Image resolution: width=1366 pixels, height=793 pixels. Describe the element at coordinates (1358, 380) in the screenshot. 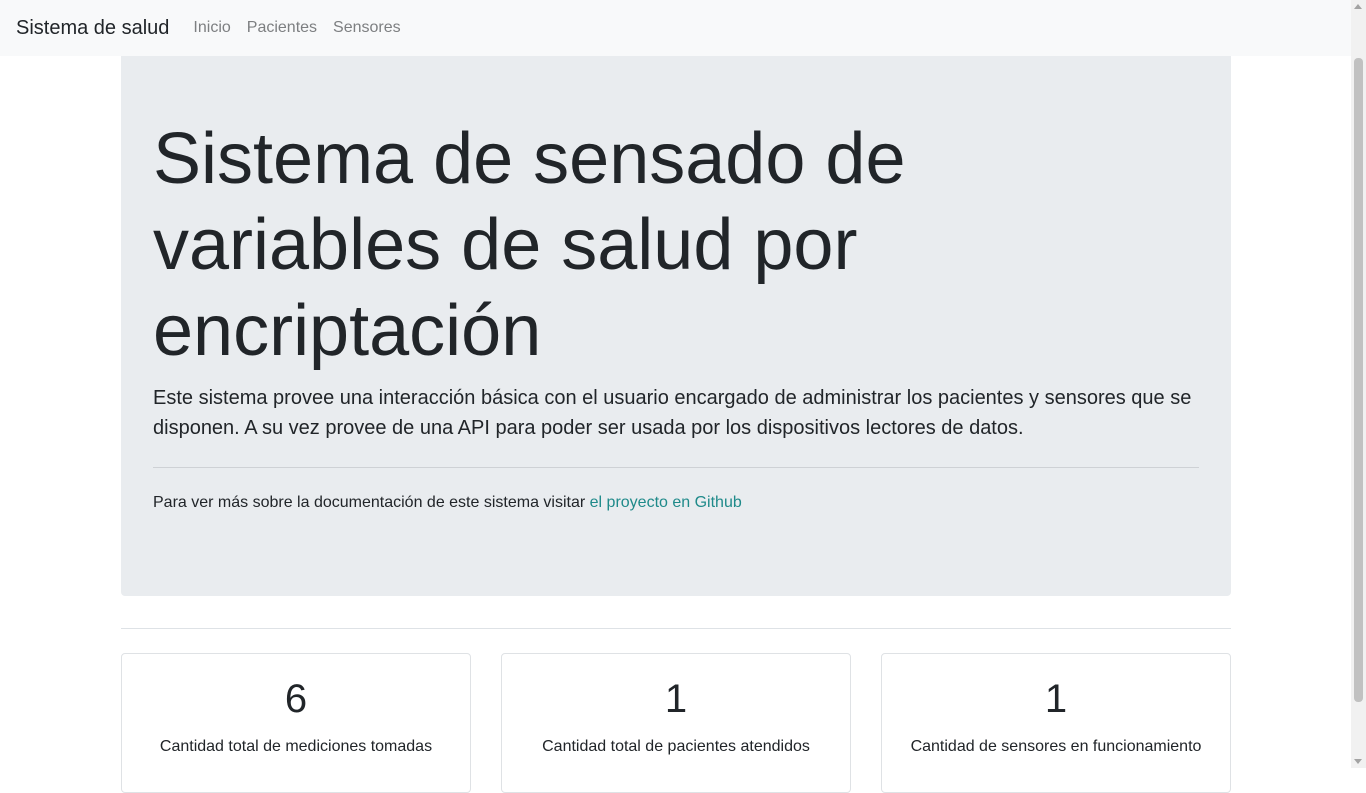

I see `scrollbar-thumb` at that location.